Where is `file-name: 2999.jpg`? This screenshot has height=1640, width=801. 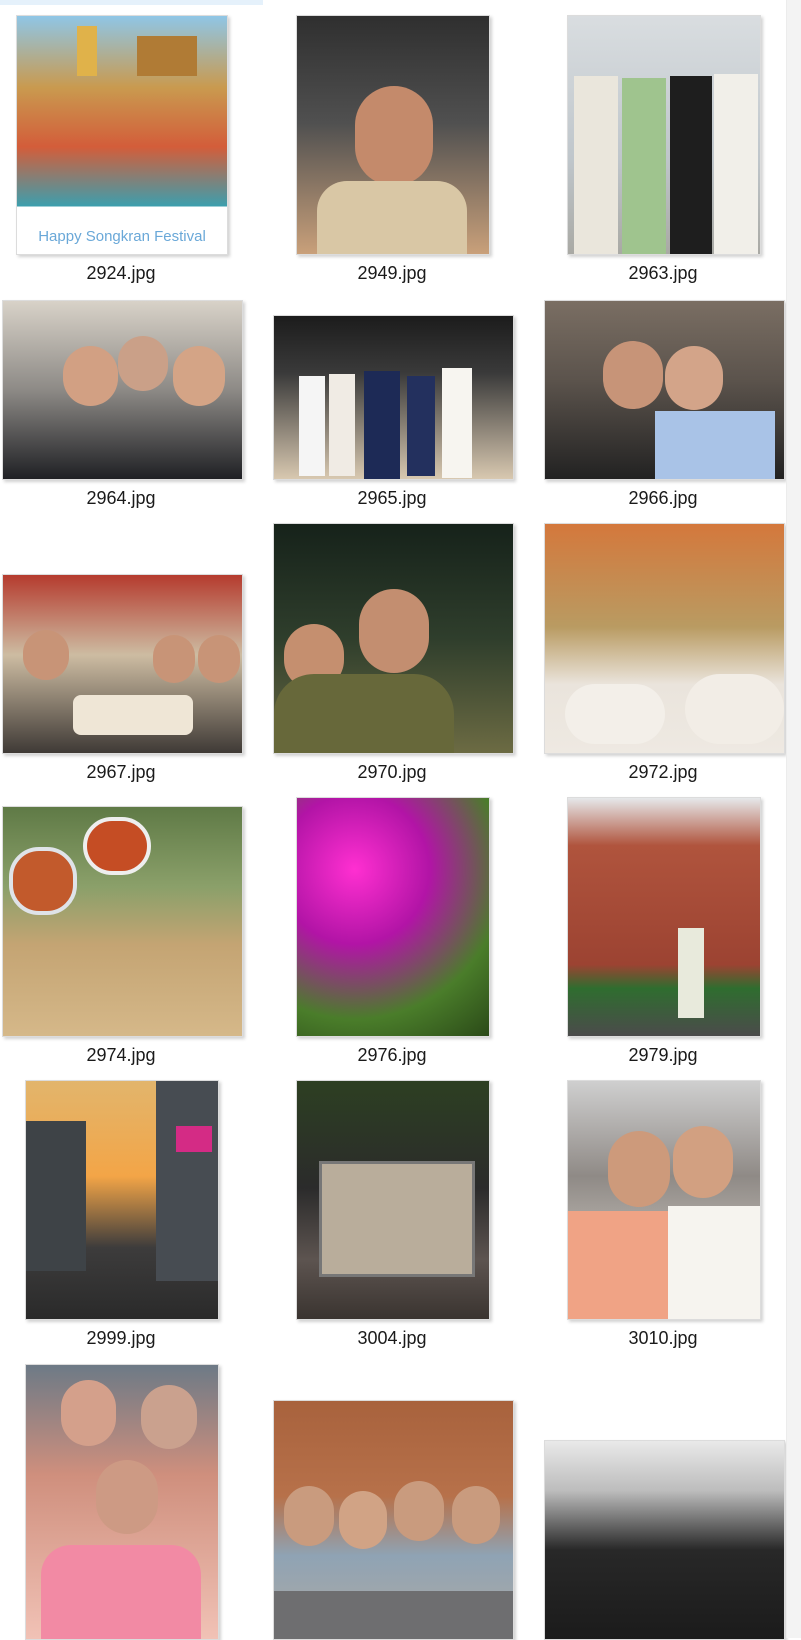 file-name: 2999.jpg is located at coordinates (121, 1338).